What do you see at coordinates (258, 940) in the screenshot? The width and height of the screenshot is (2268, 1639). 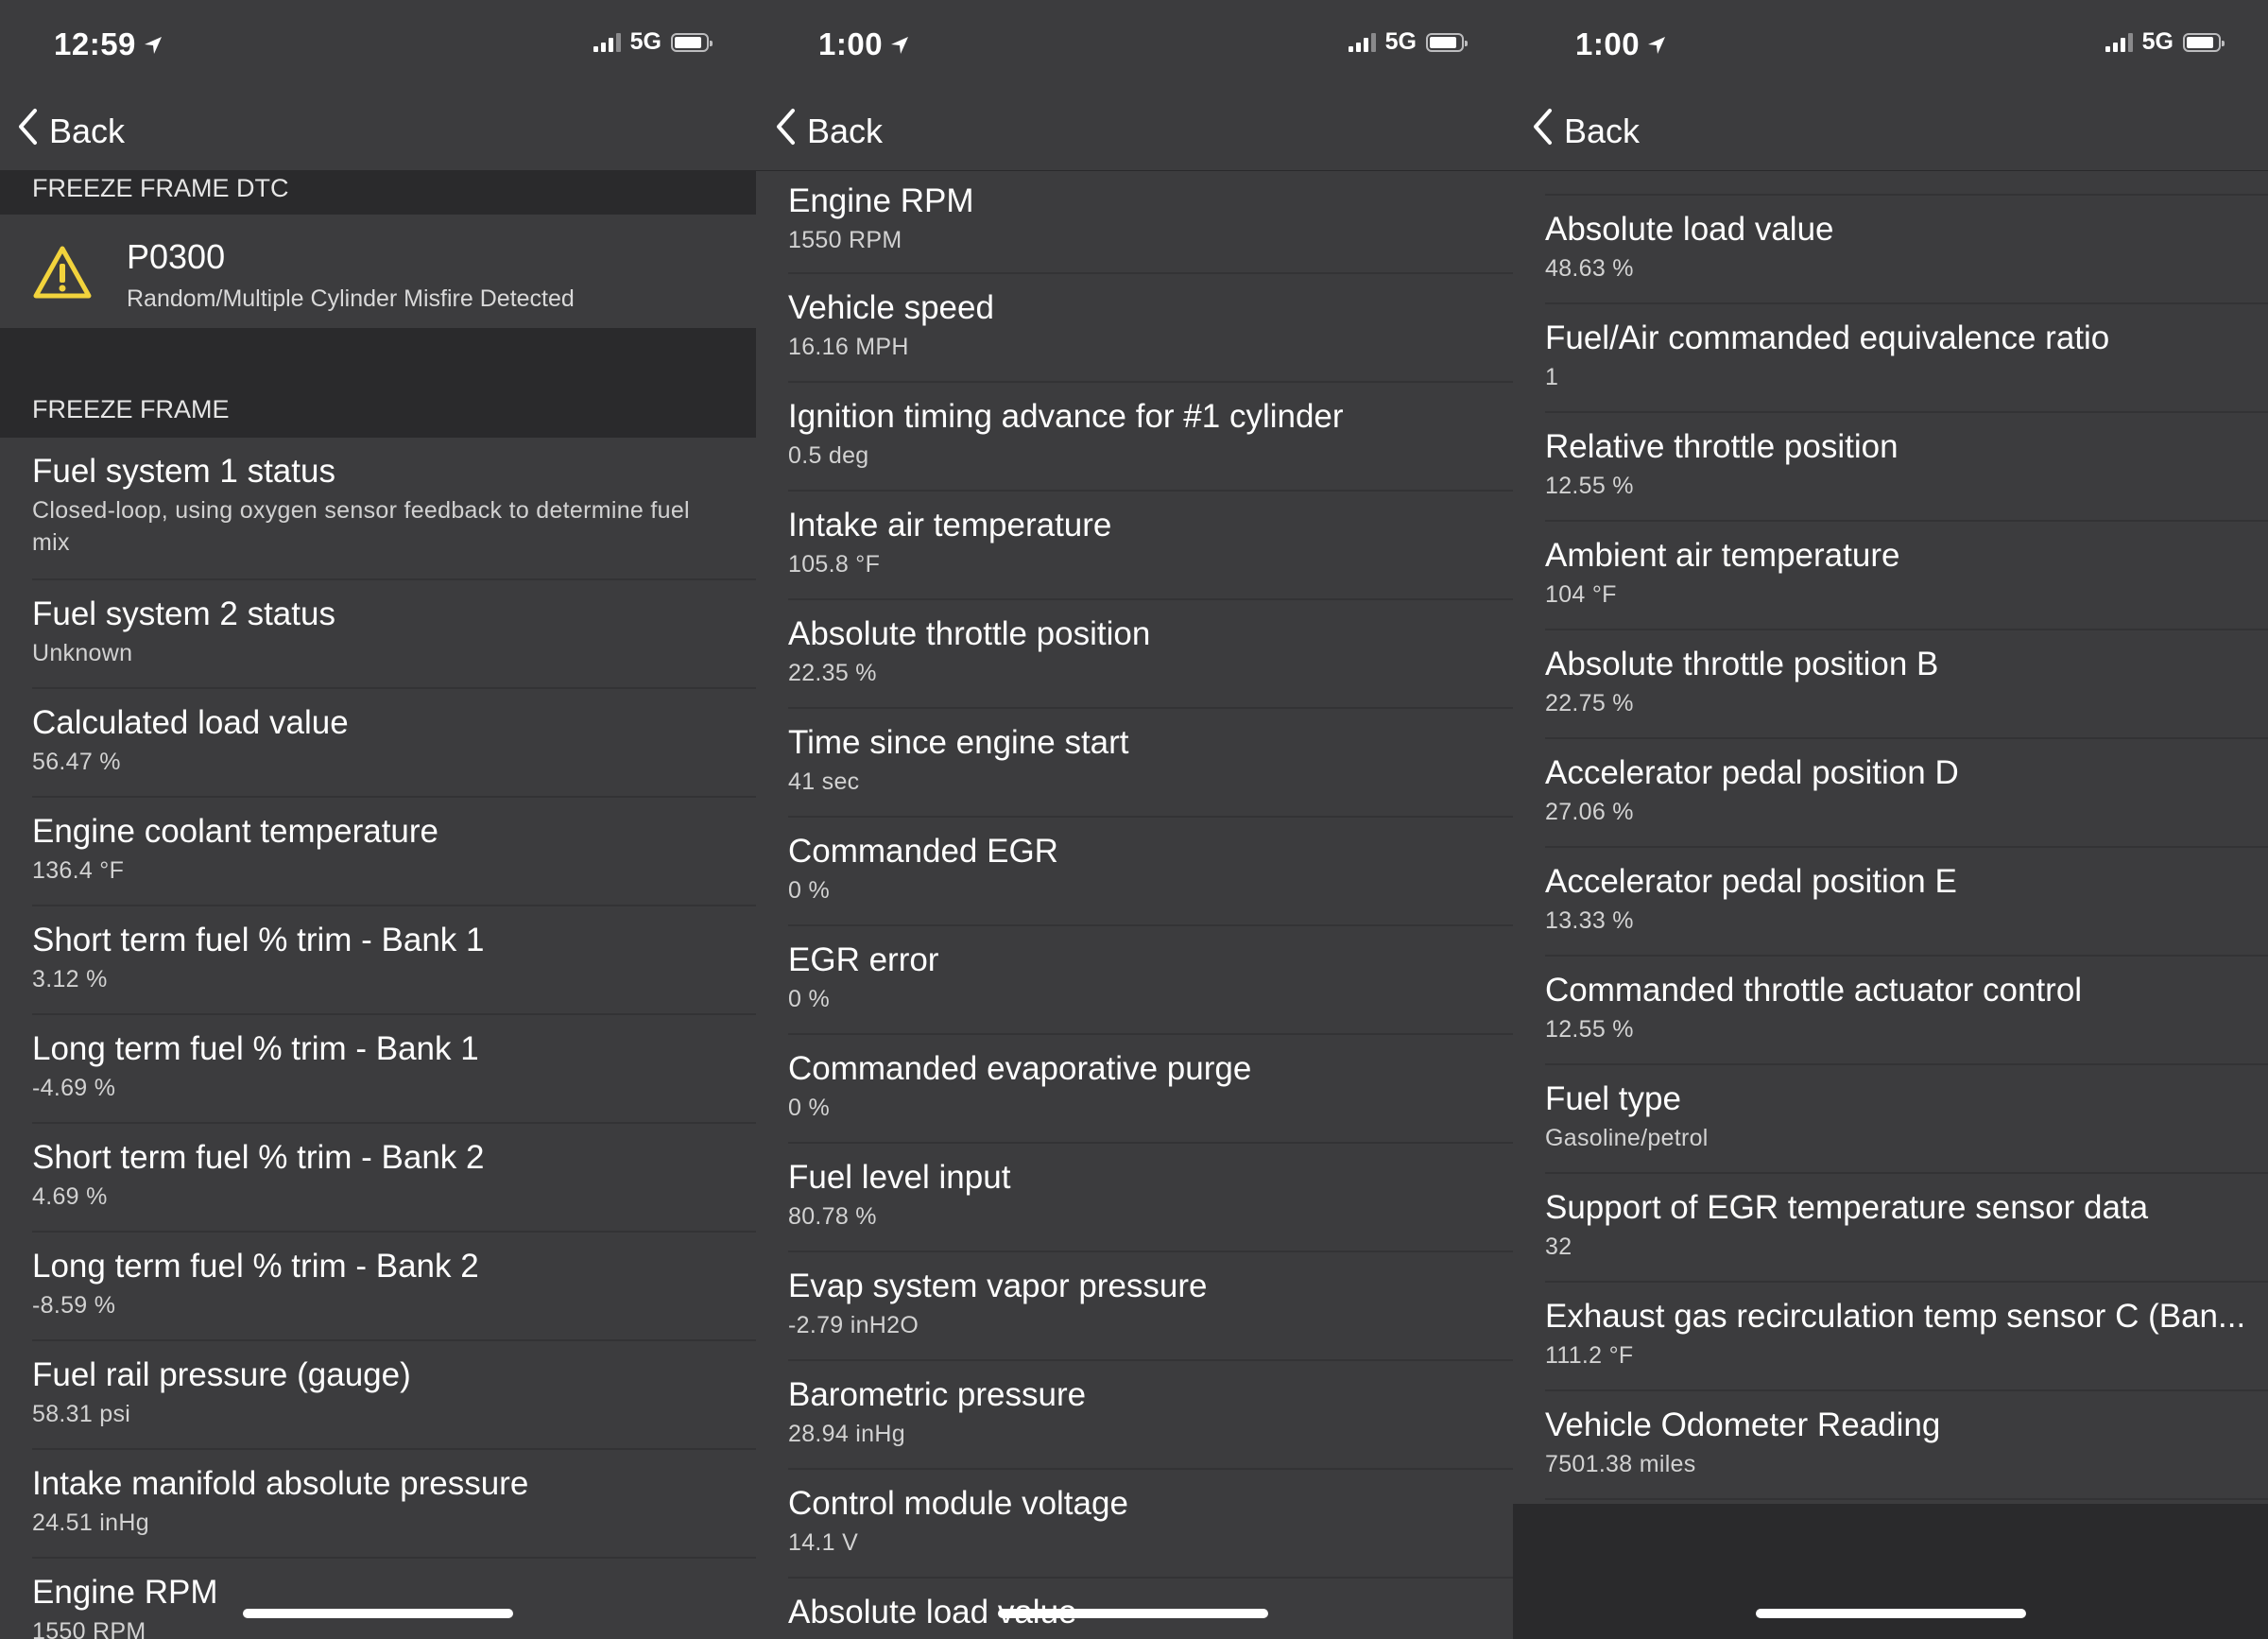 I see `item-label: Short term fuel % trim - Bank 1` at bounding box center [258, 940].